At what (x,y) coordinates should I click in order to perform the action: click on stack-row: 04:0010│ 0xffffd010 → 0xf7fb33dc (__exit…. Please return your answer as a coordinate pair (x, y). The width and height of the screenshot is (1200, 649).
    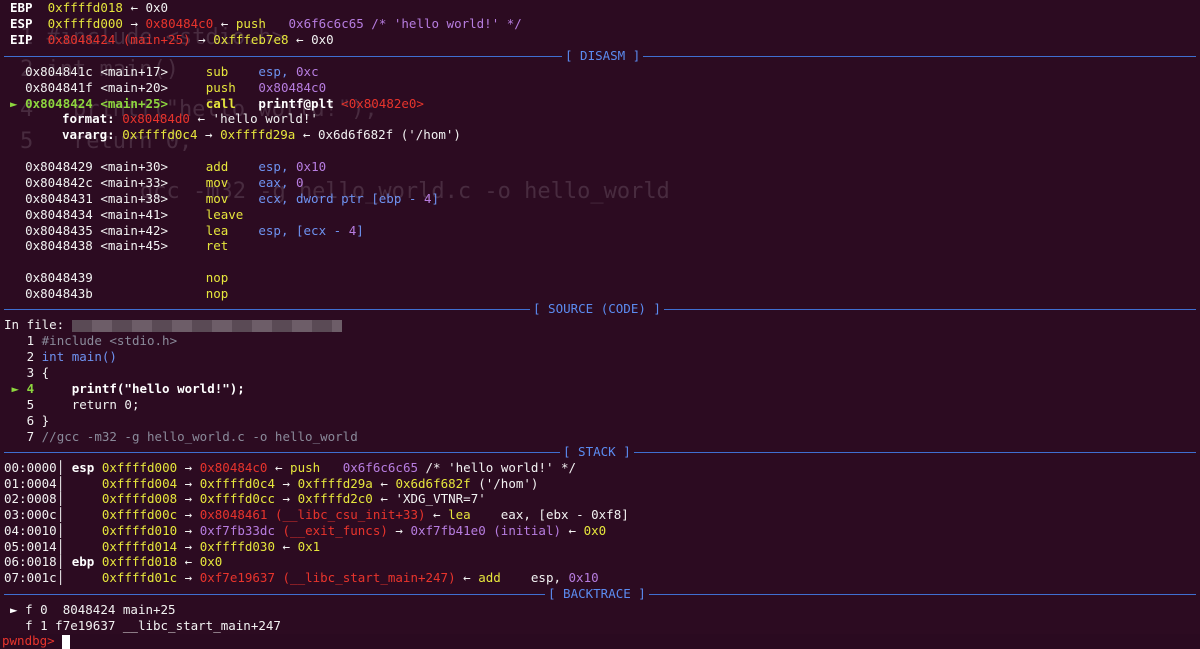
    Looking at the image, I should click on (305, 531).